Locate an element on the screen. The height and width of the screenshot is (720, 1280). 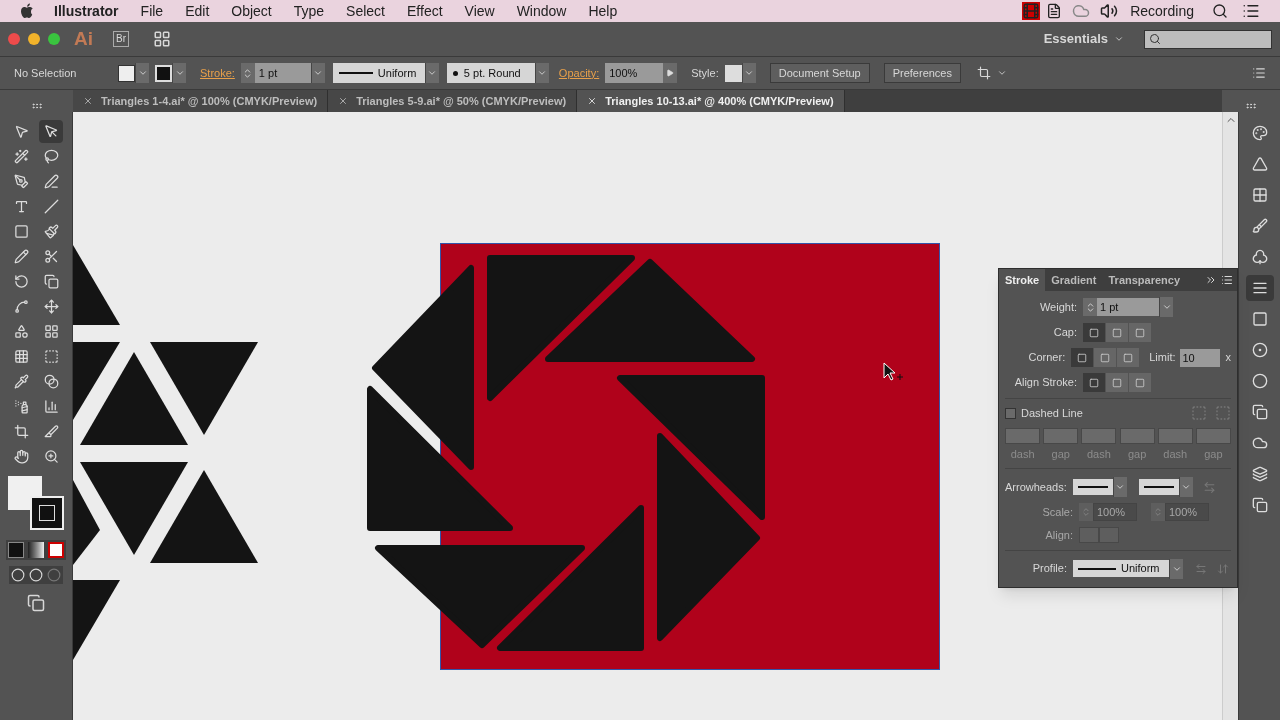
profile-caret-button is located at coordinates (1176, 568).